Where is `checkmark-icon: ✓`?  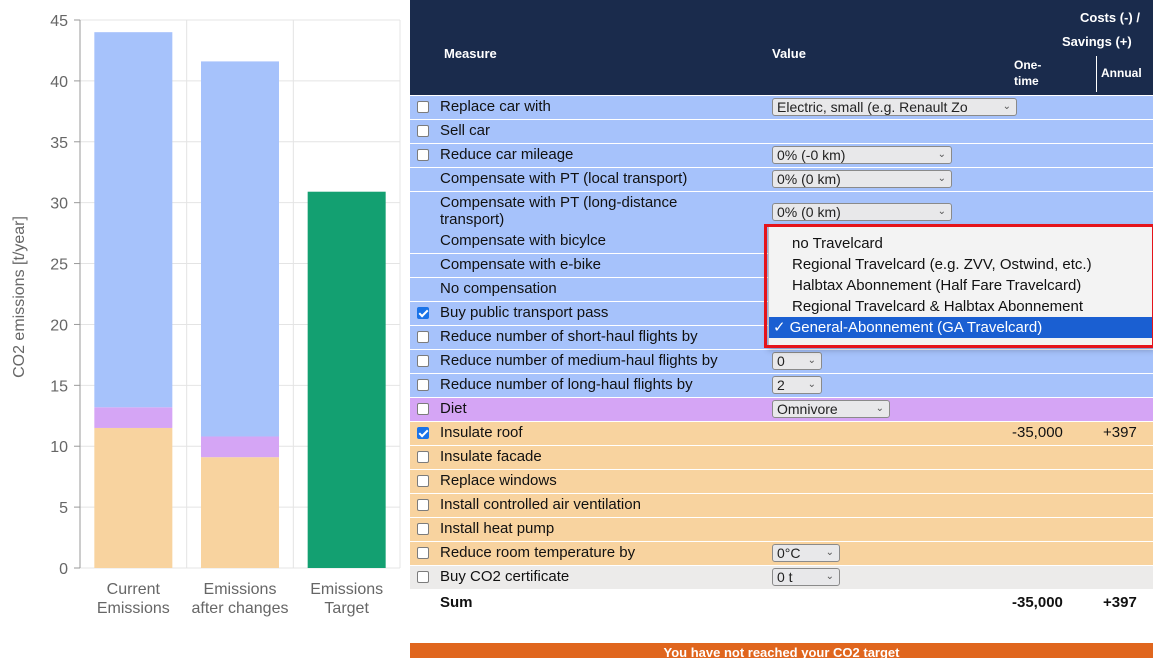
checkmark-icon: ✓ is located at coordinates (779, 327).